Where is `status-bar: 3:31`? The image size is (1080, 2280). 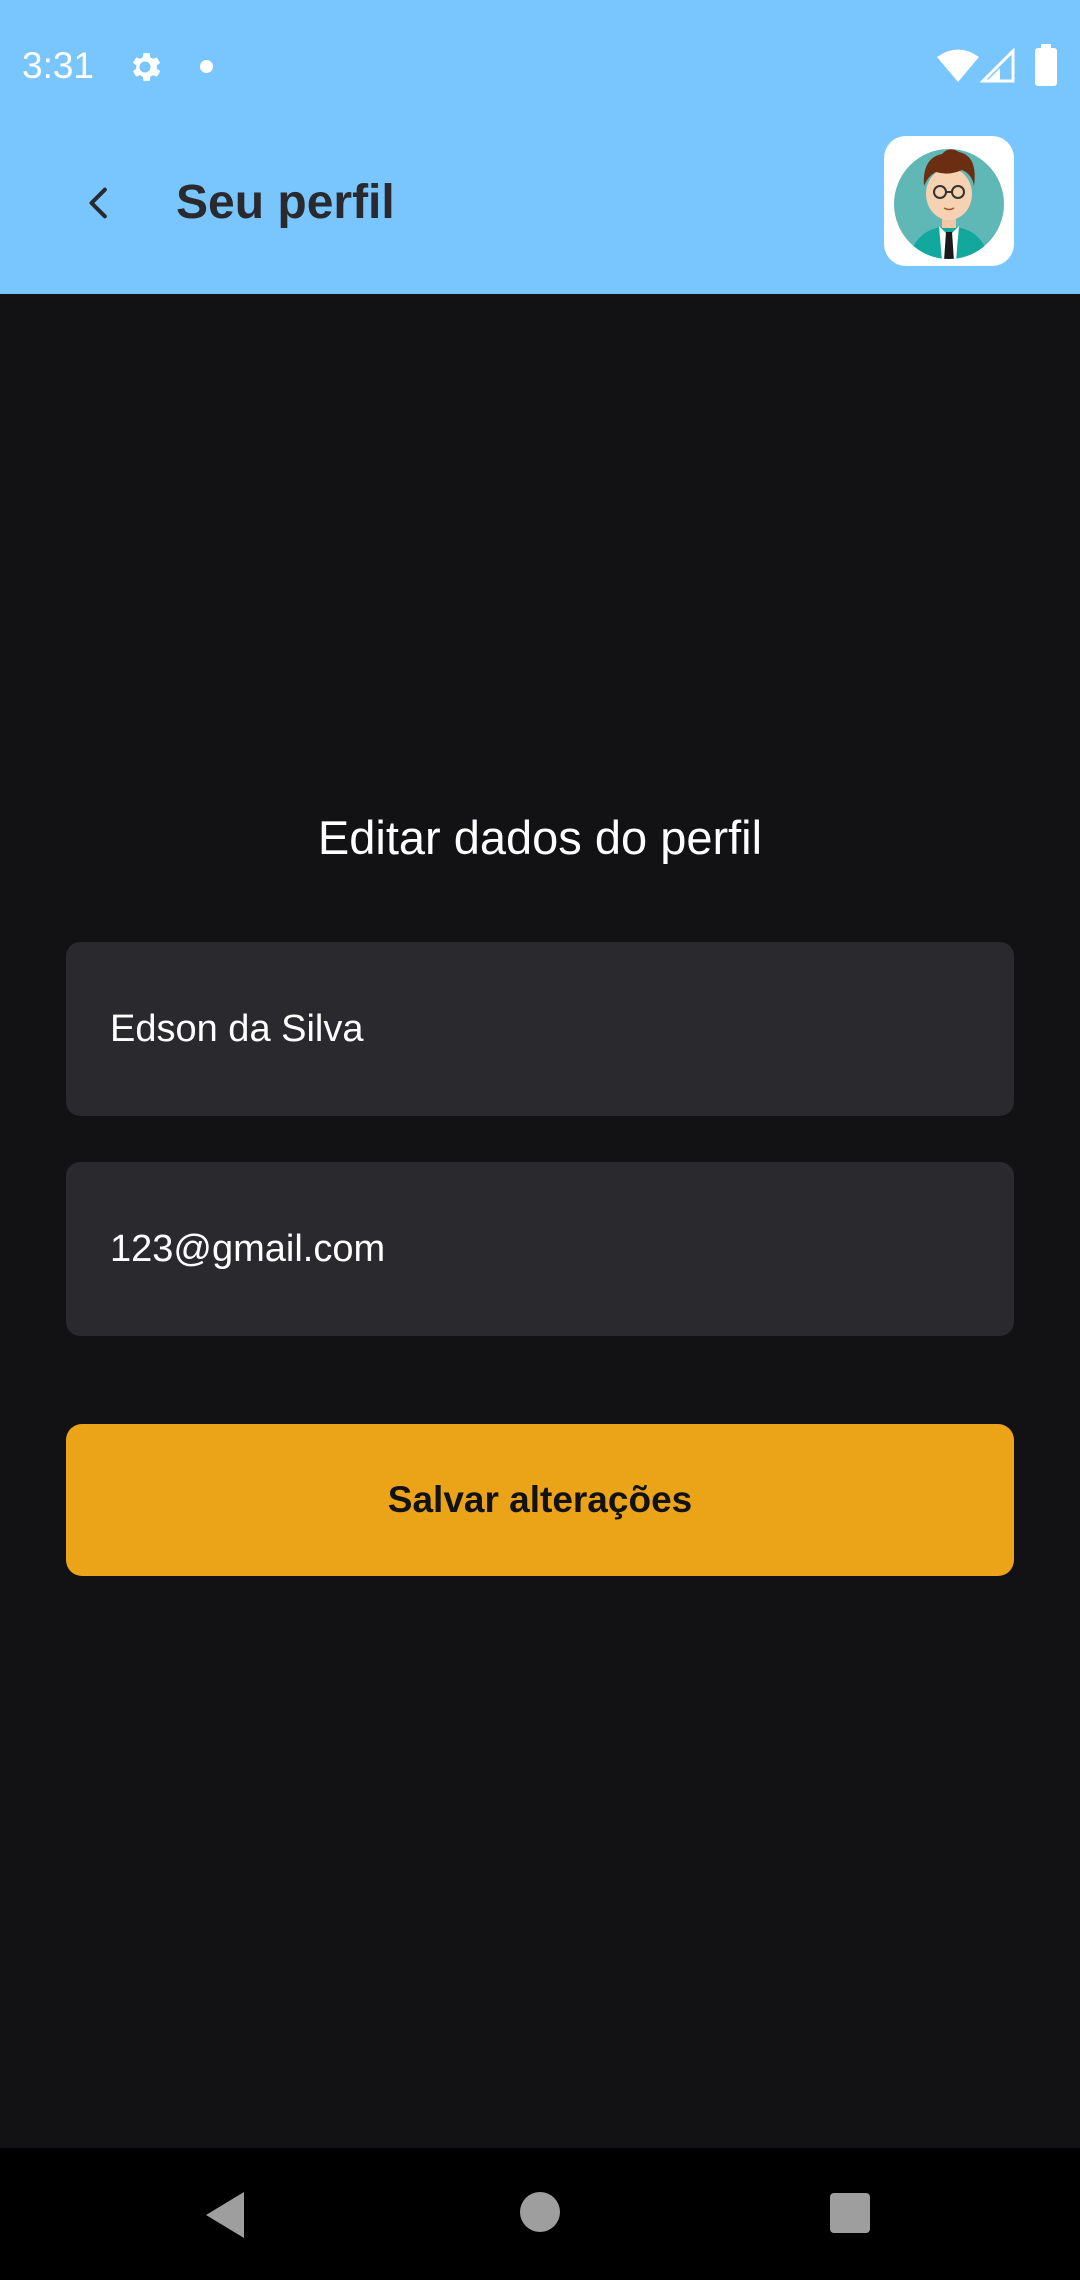
status-bar: 3:31 is located at coordinates (540, 66).